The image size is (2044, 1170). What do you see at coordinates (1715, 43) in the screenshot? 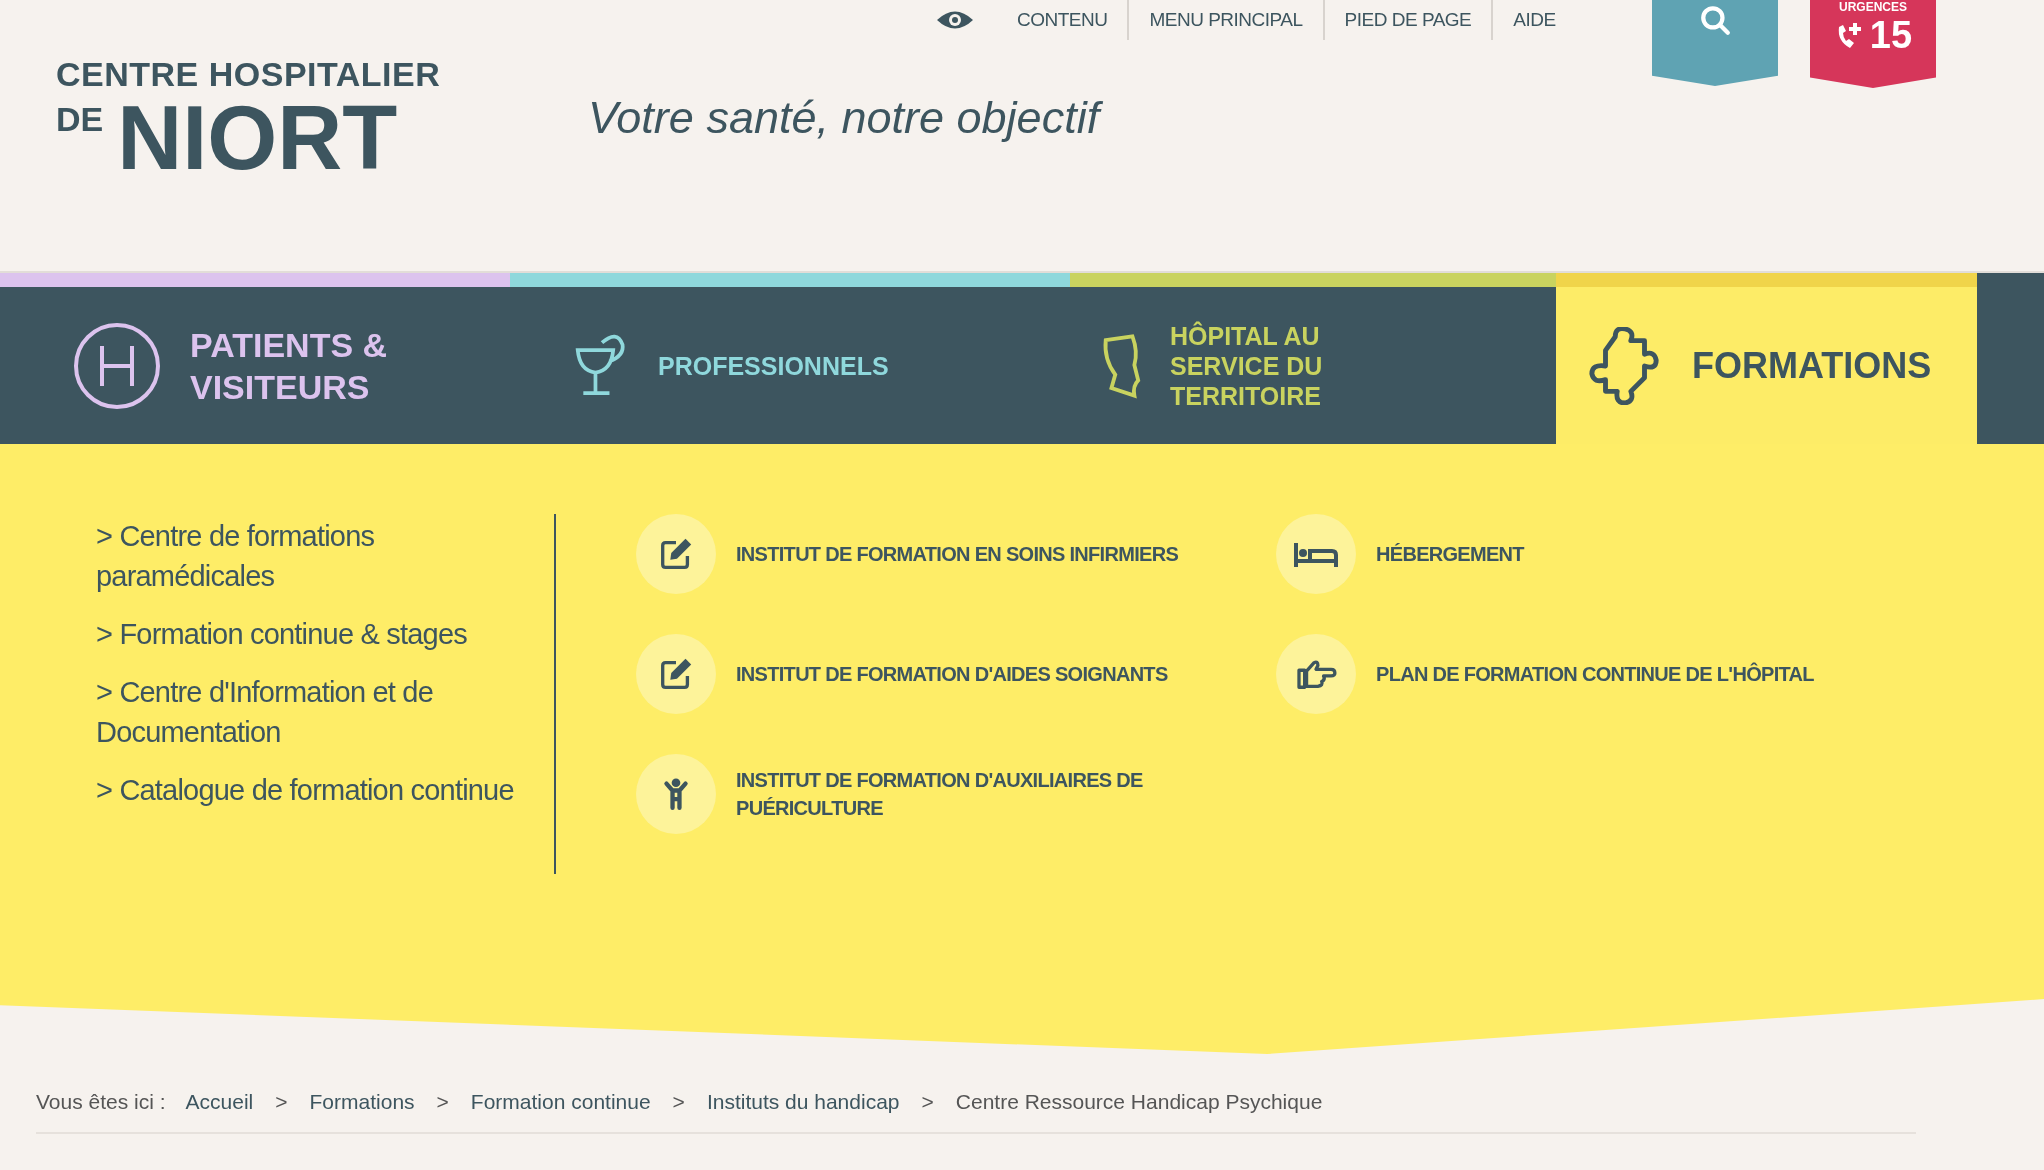
I see `search-button` at bounding box center [1715, 43].